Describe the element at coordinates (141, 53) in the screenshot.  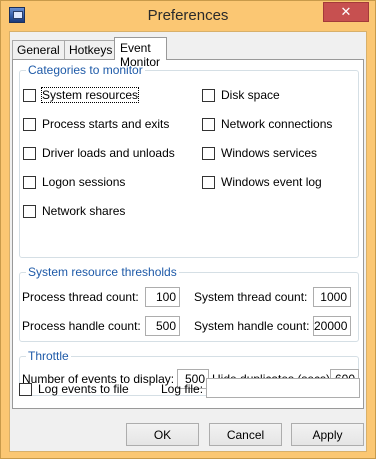
I see `tab-event-monitor: Event Monitor` at that location.